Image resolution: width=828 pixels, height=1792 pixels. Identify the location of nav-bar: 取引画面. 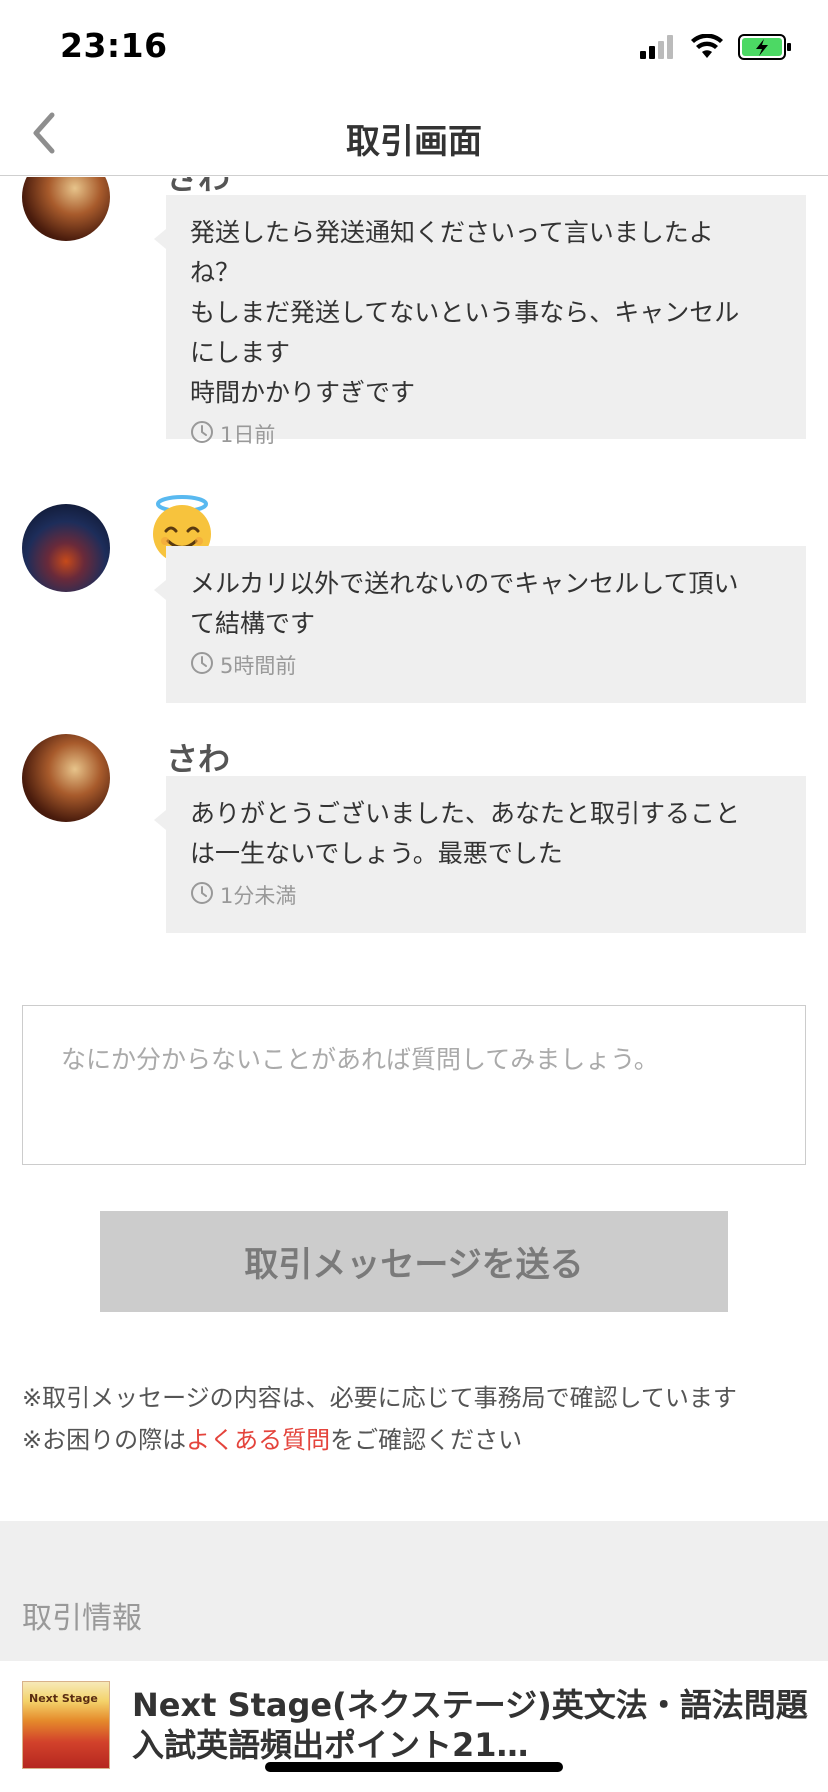
(414, 136).